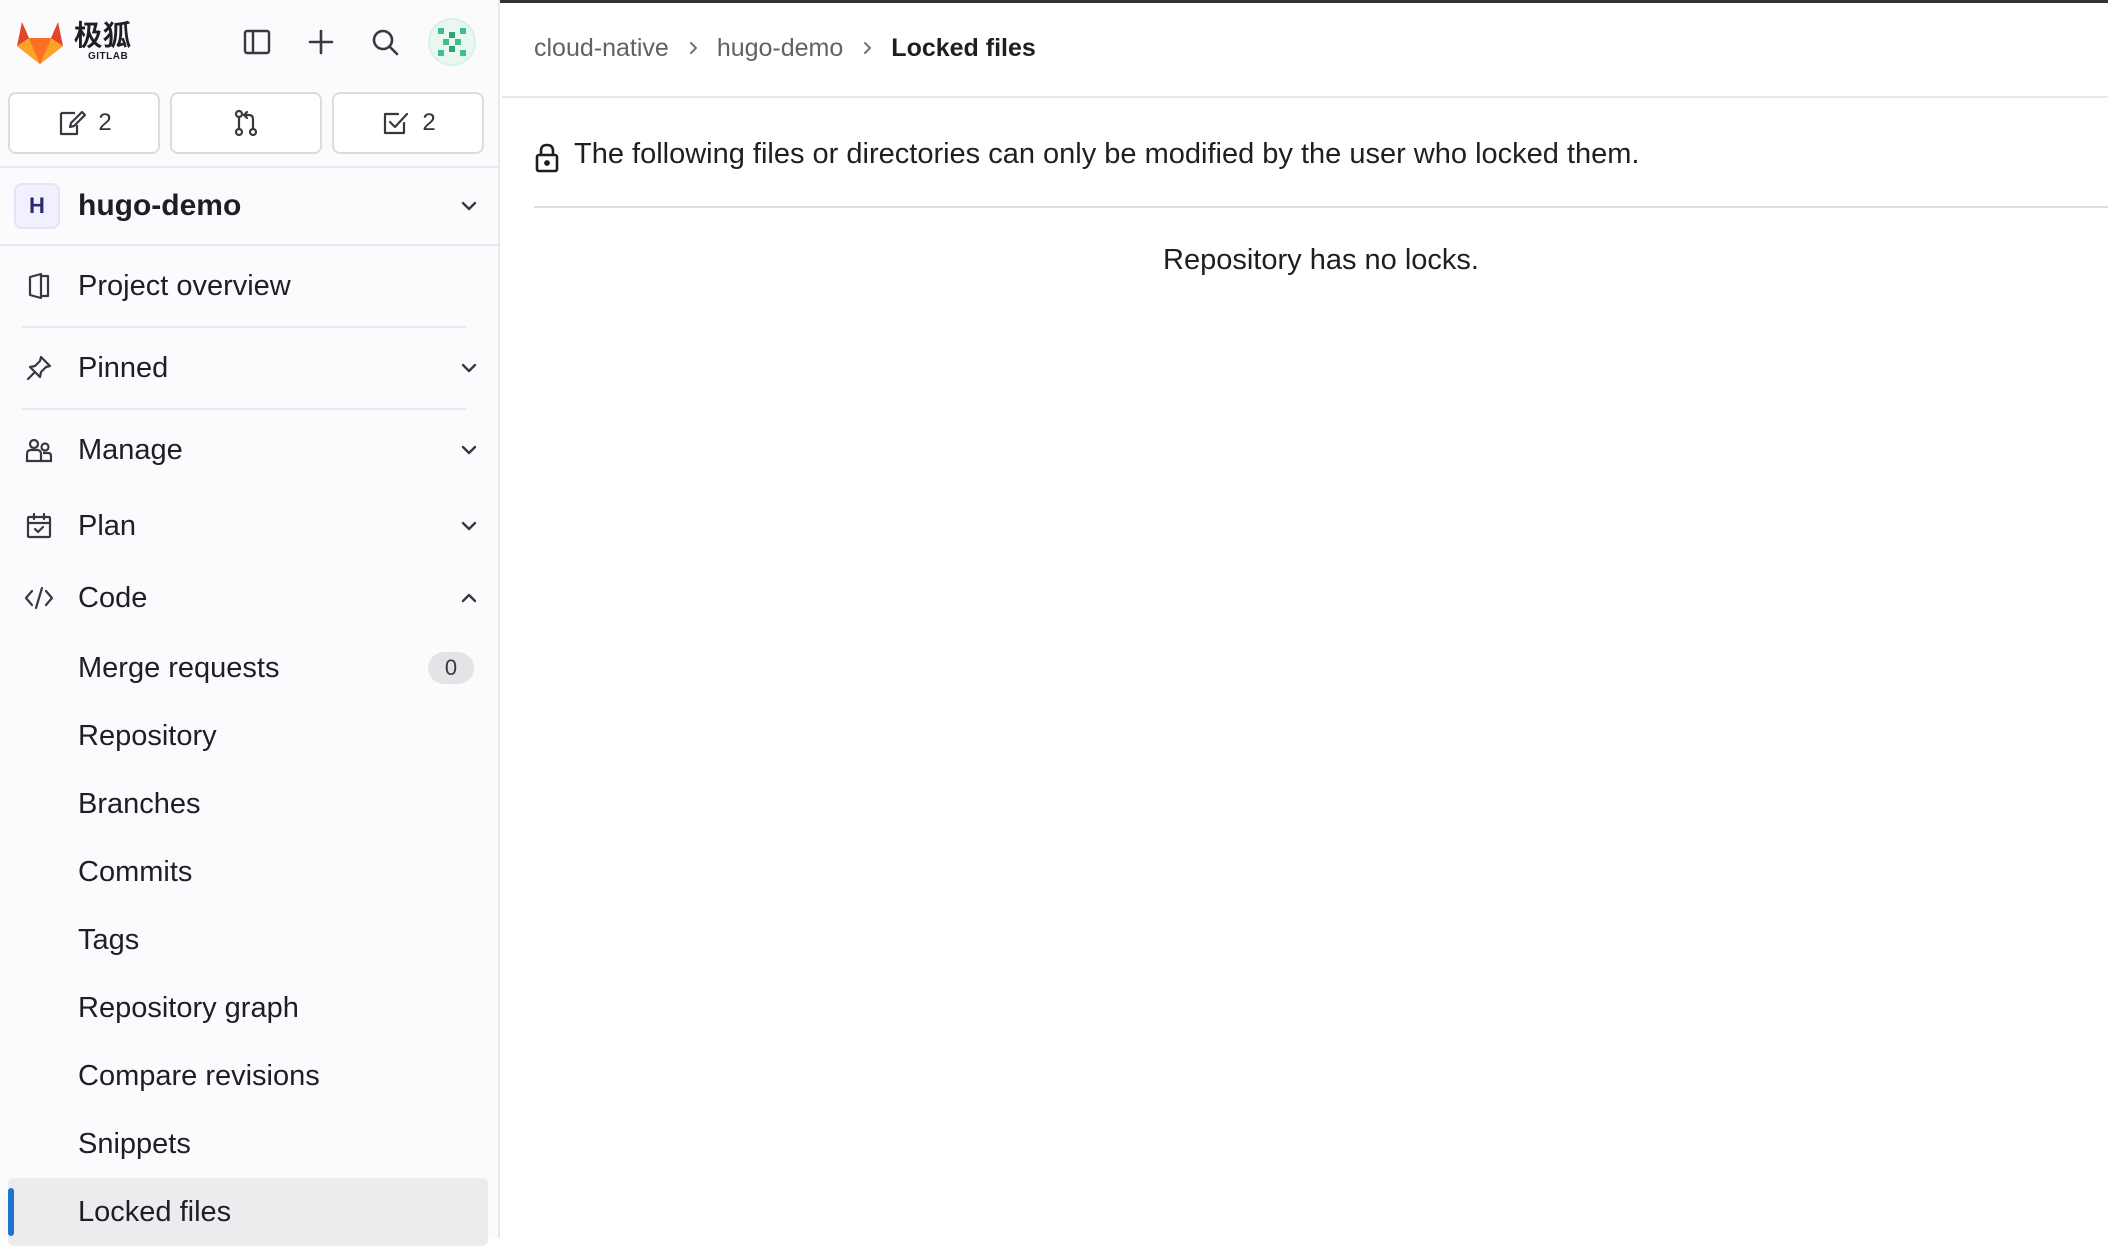 The image size is (2108, 1246). I want to click on calendar-icon, so click(39, 525).